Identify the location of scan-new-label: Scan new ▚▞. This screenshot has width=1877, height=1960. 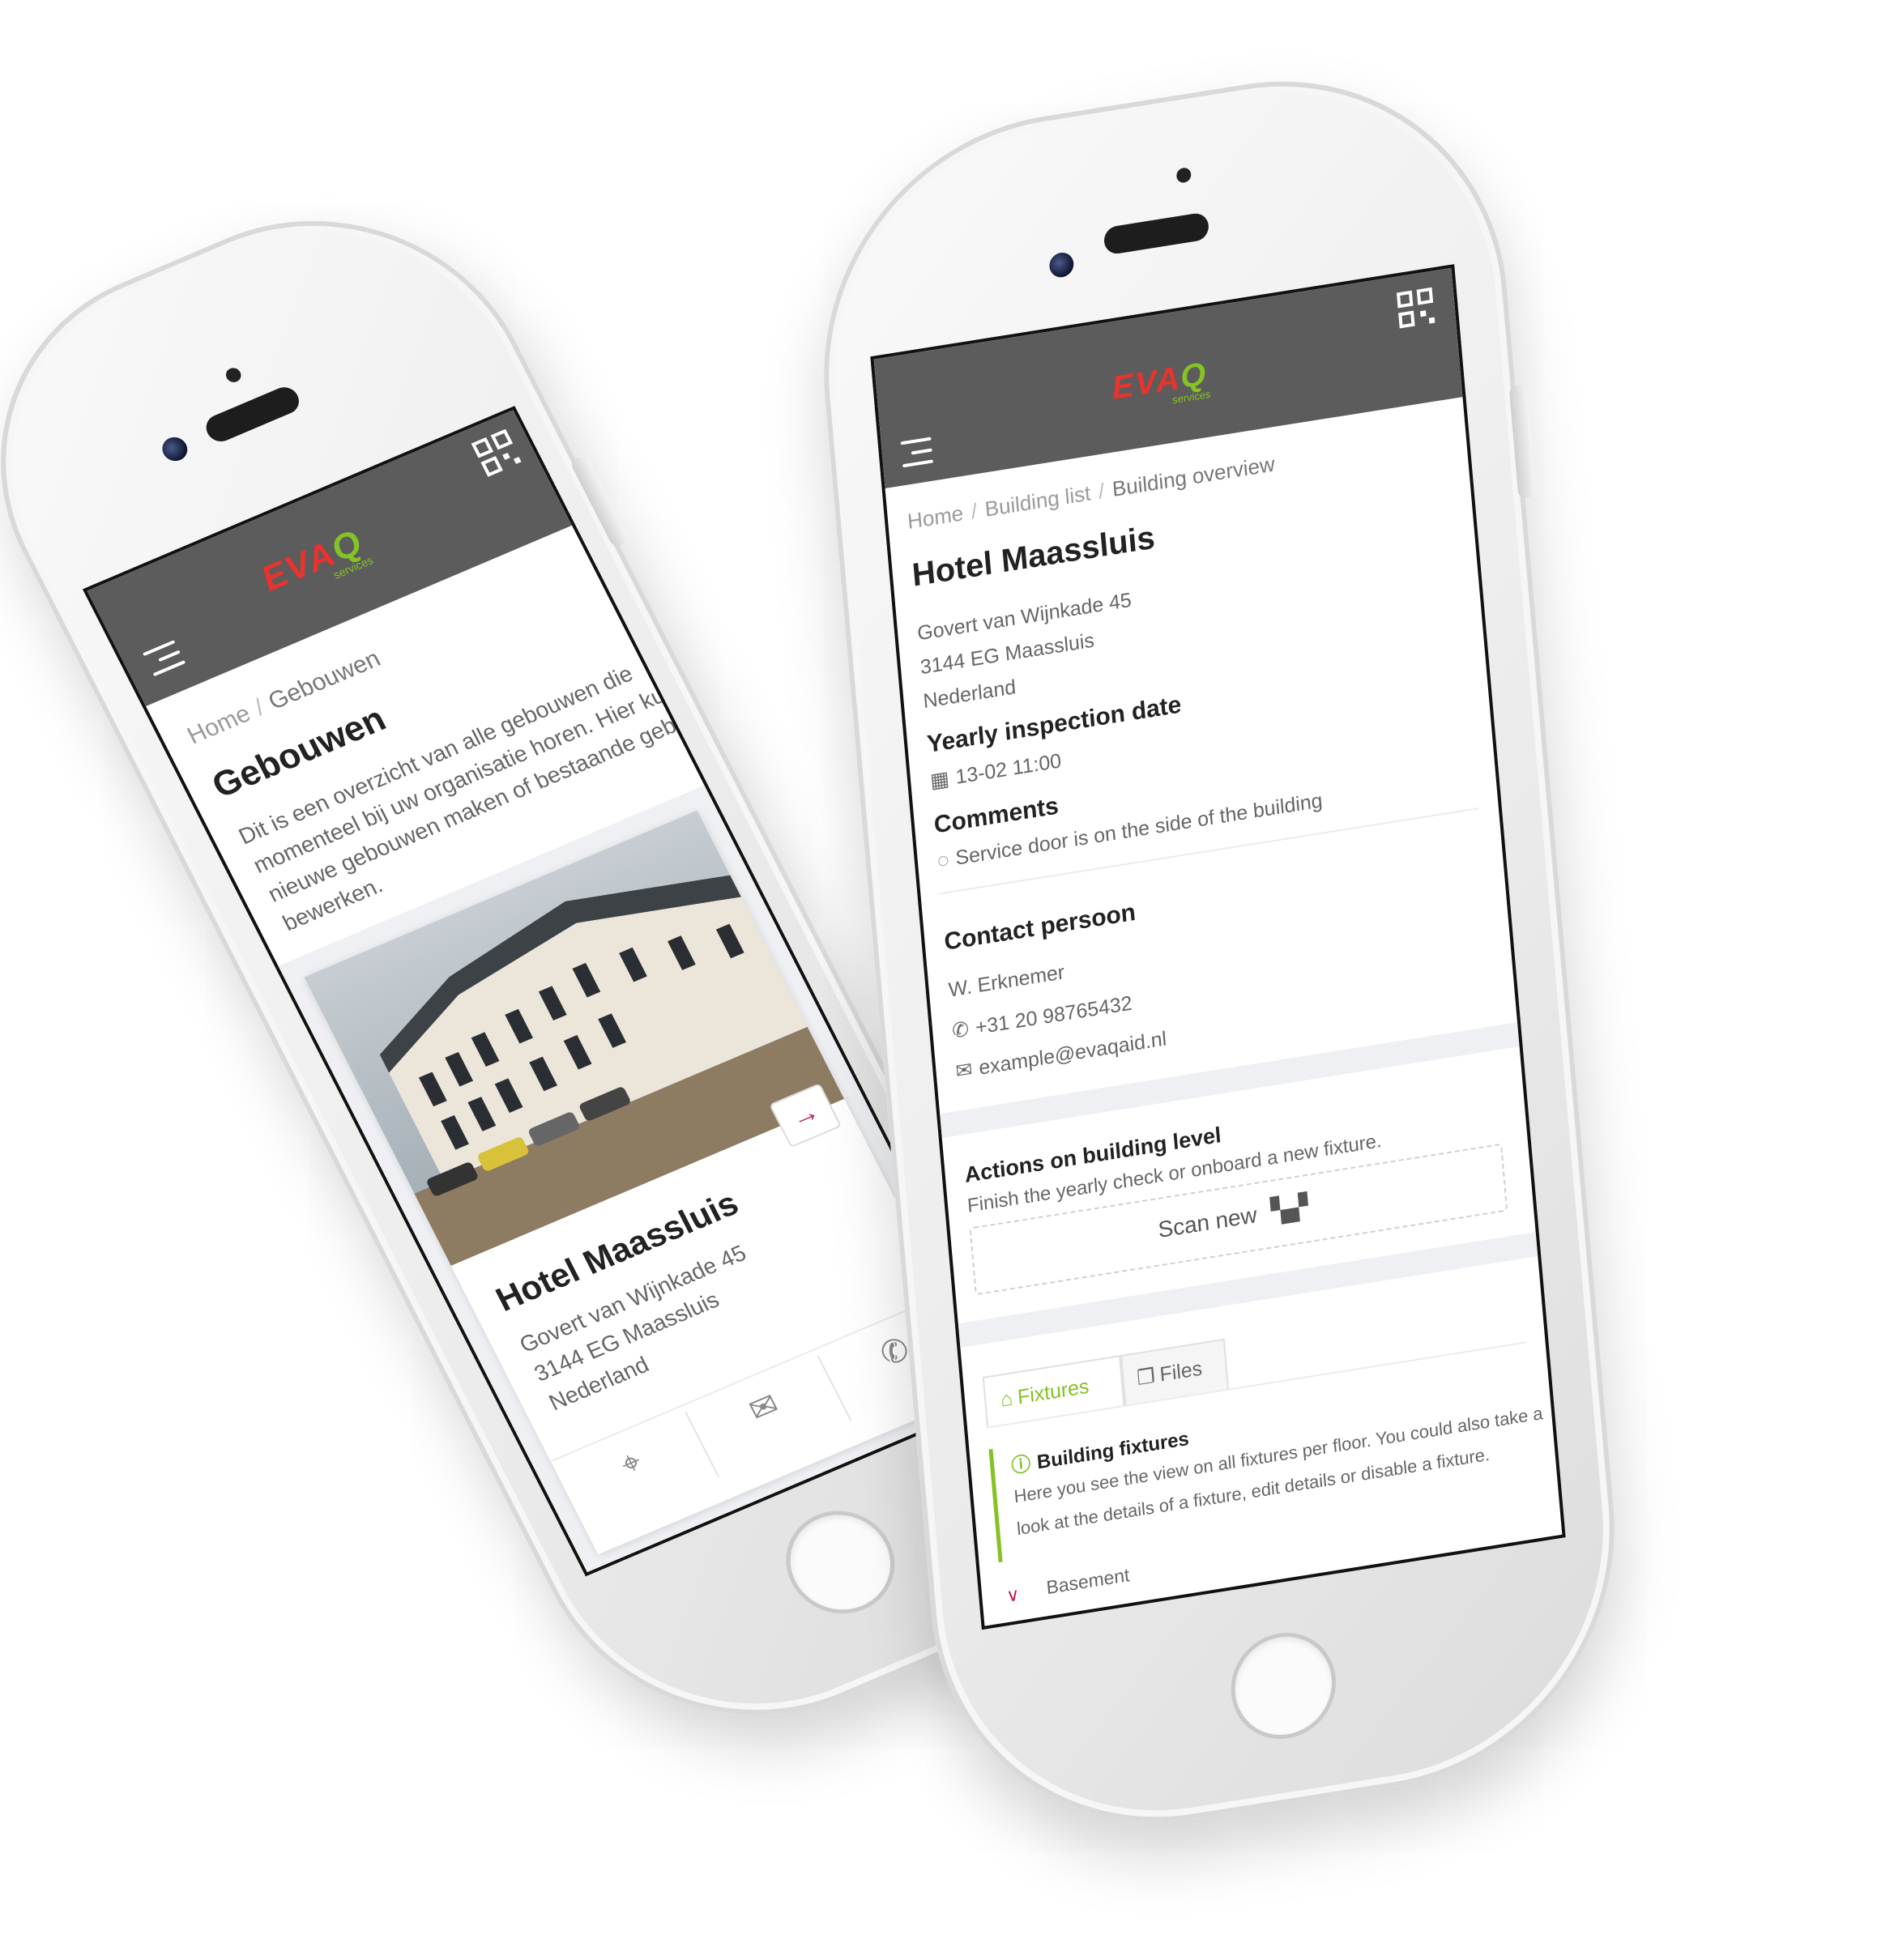
(1233, 1217).